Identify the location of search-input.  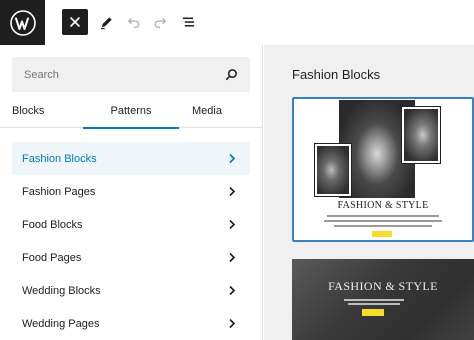
(131, 74).